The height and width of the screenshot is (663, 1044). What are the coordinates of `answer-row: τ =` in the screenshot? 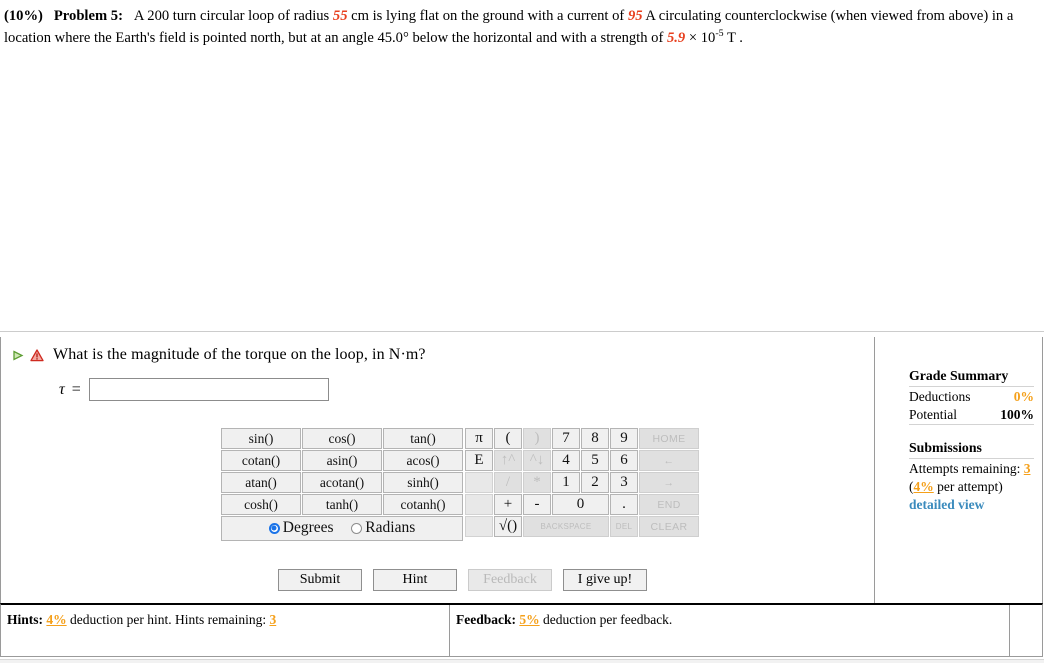 It's located at (437, 382).